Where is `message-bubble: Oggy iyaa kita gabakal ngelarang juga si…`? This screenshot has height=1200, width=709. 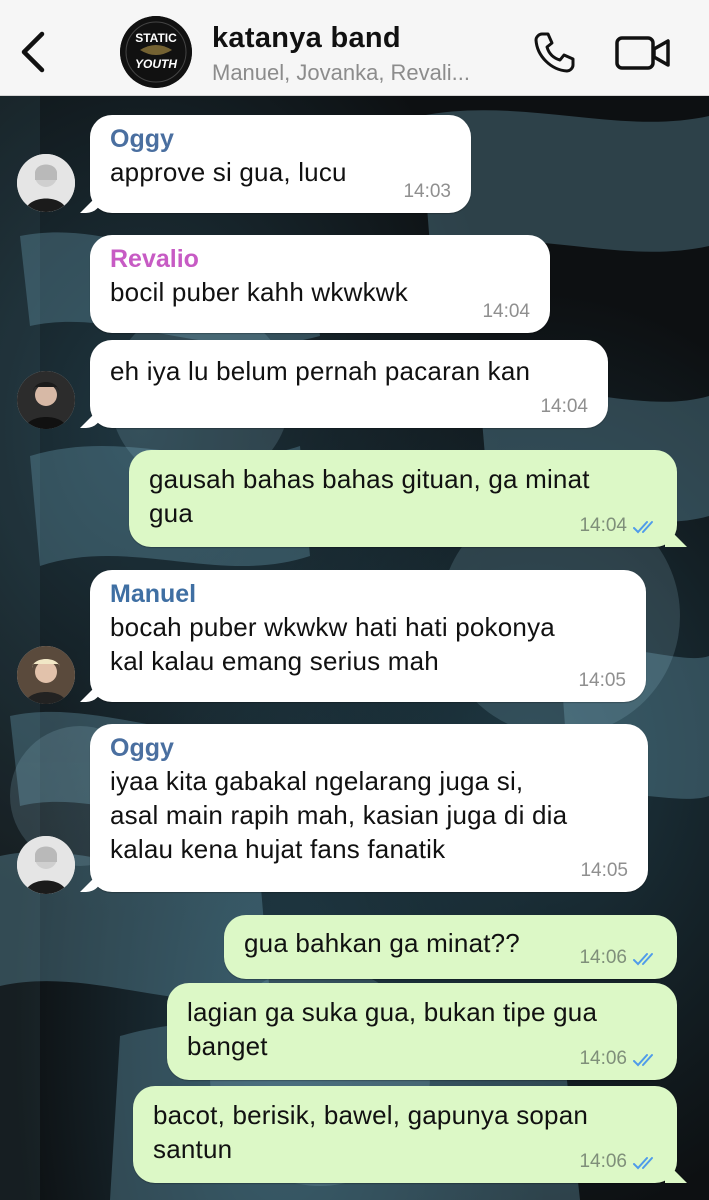 message-bubble: Oggy iyaa kita gabakal ngelarang juga si… is located at coordinates (369, 808).